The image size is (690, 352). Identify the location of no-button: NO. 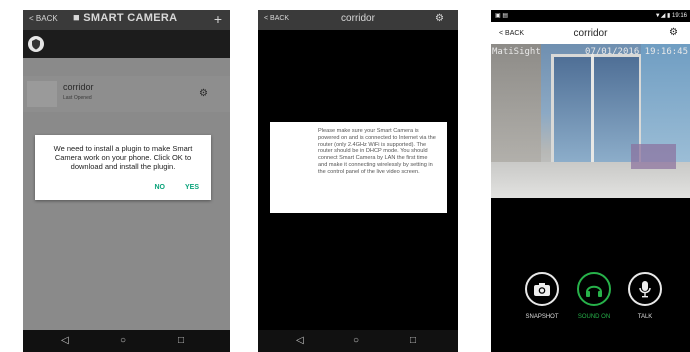
(160, 187).